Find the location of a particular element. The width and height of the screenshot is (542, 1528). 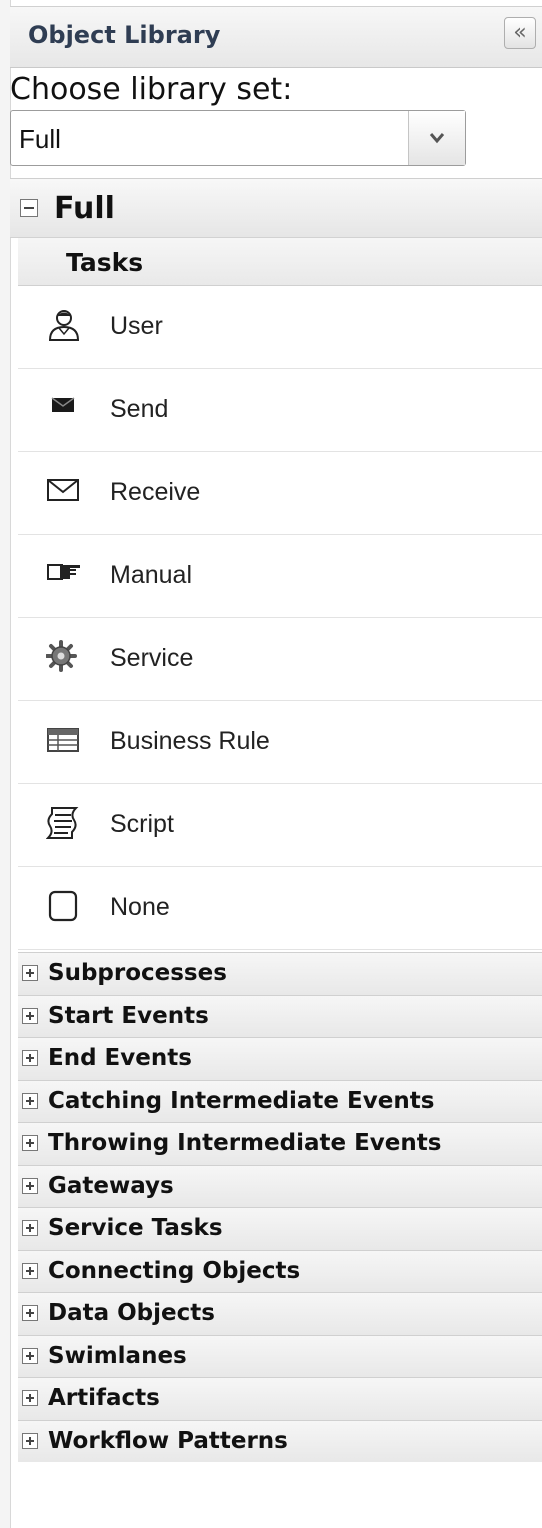

section-label: Start Events is located at coordinates (128, 1015).